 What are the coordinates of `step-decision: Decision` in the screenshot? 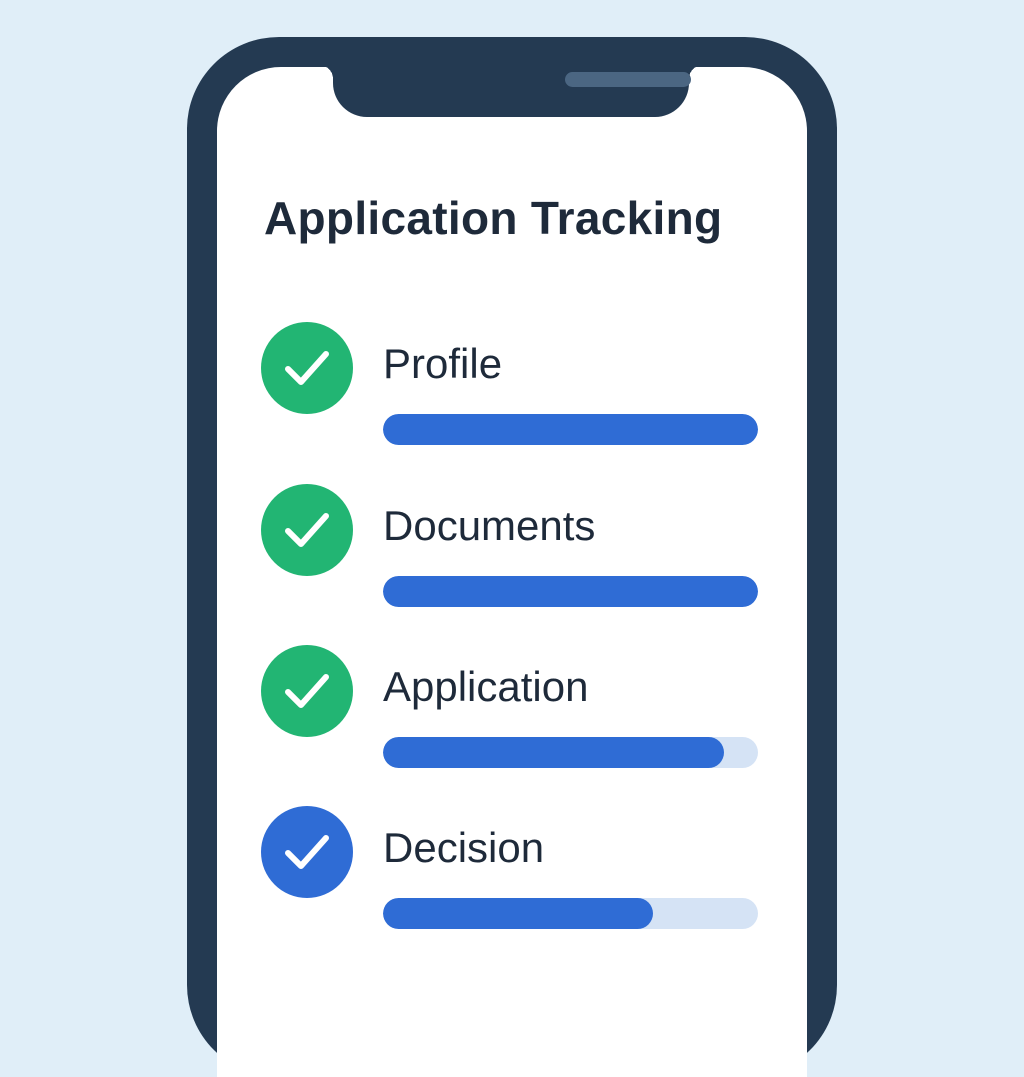 It's located at (517, 871).